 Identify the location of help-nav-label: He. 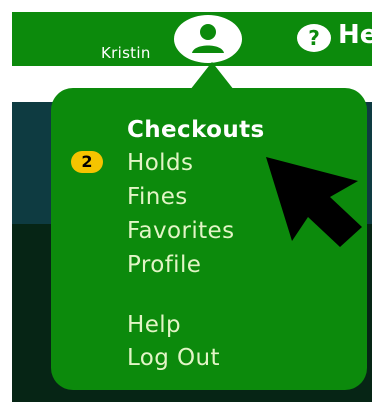
(355, 35).